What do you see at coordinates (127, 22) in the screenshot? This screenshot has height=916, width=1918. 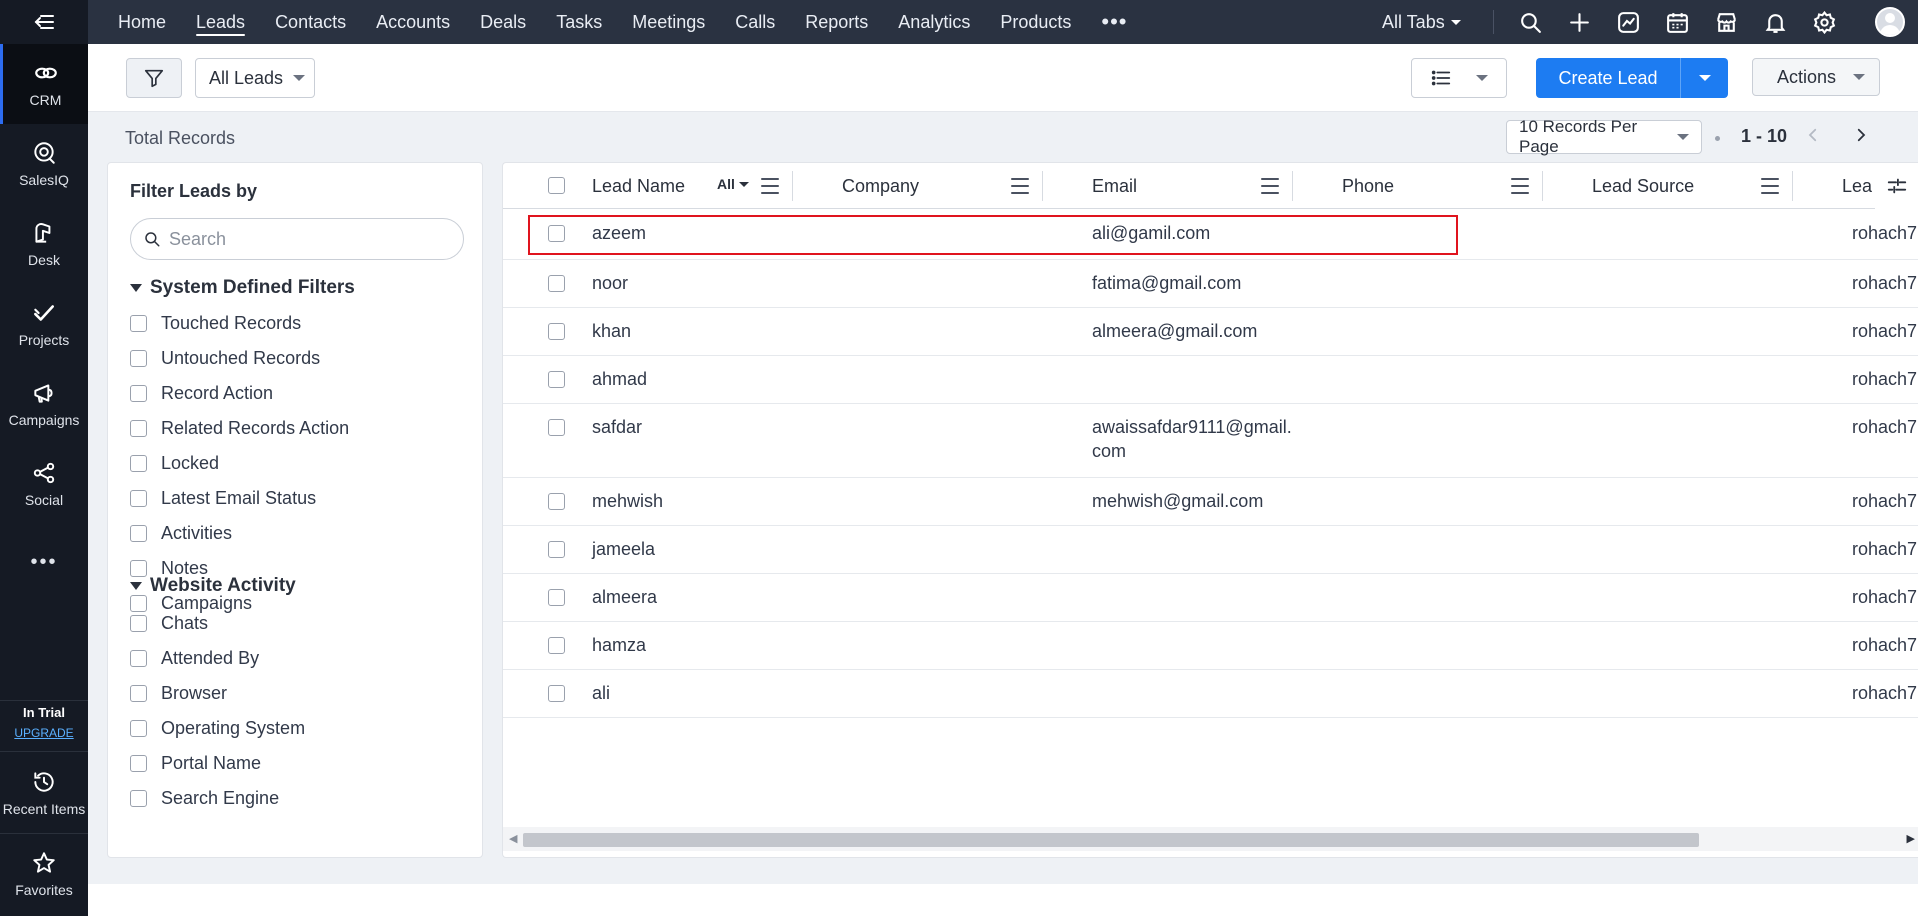 I see `nav-tab-home: Home` at bounding box center [127, 22].